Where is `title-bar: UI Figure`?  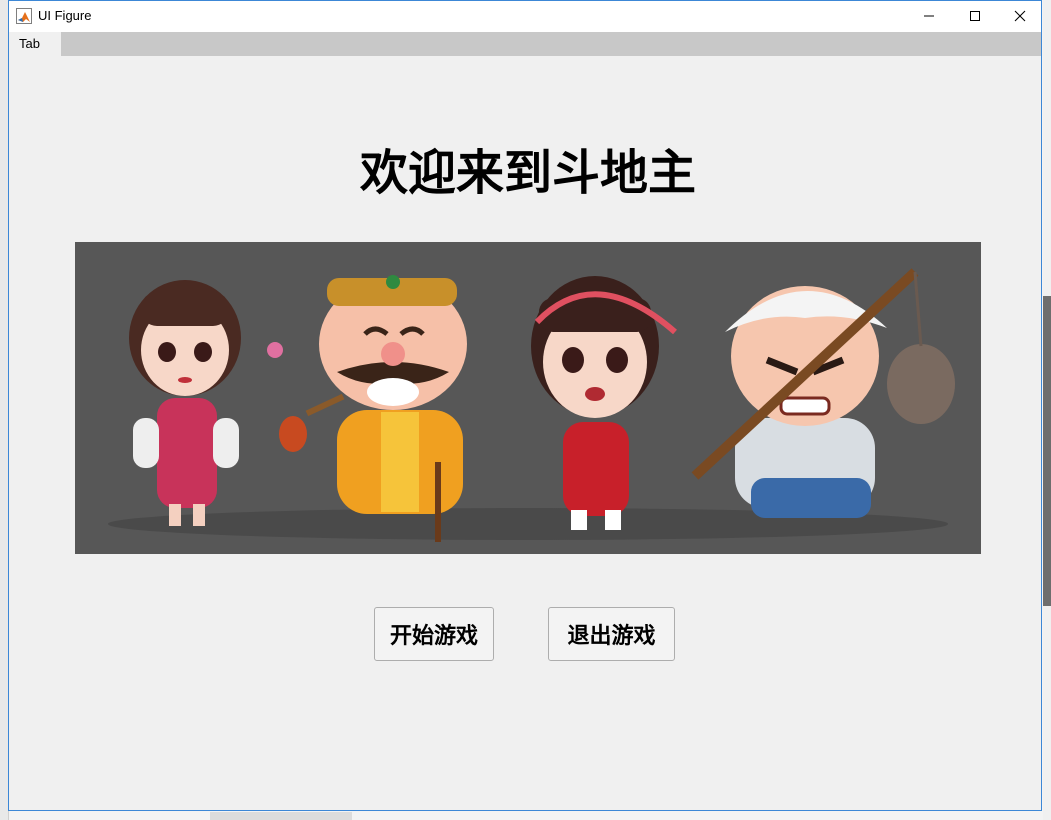 title-bar: UI Figure is located at coordinates (525, 16).